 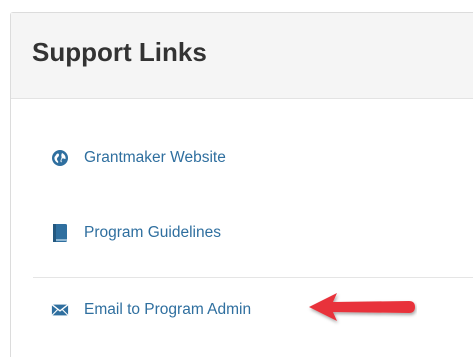 I want to click on red-arrow-pointer-icon, so click(x=362, y=307).